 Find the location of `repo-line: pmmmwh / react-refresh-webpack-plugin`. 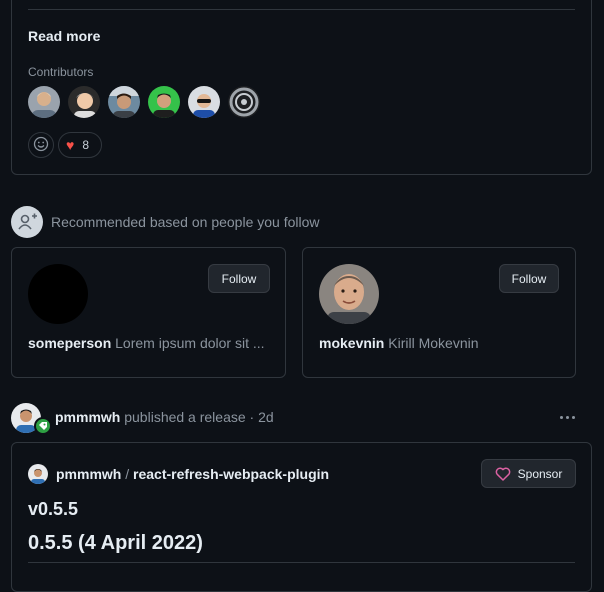

repo-line: pmmmwh / react-refresh-webpack-plugin is located at coordinates (192, 474).